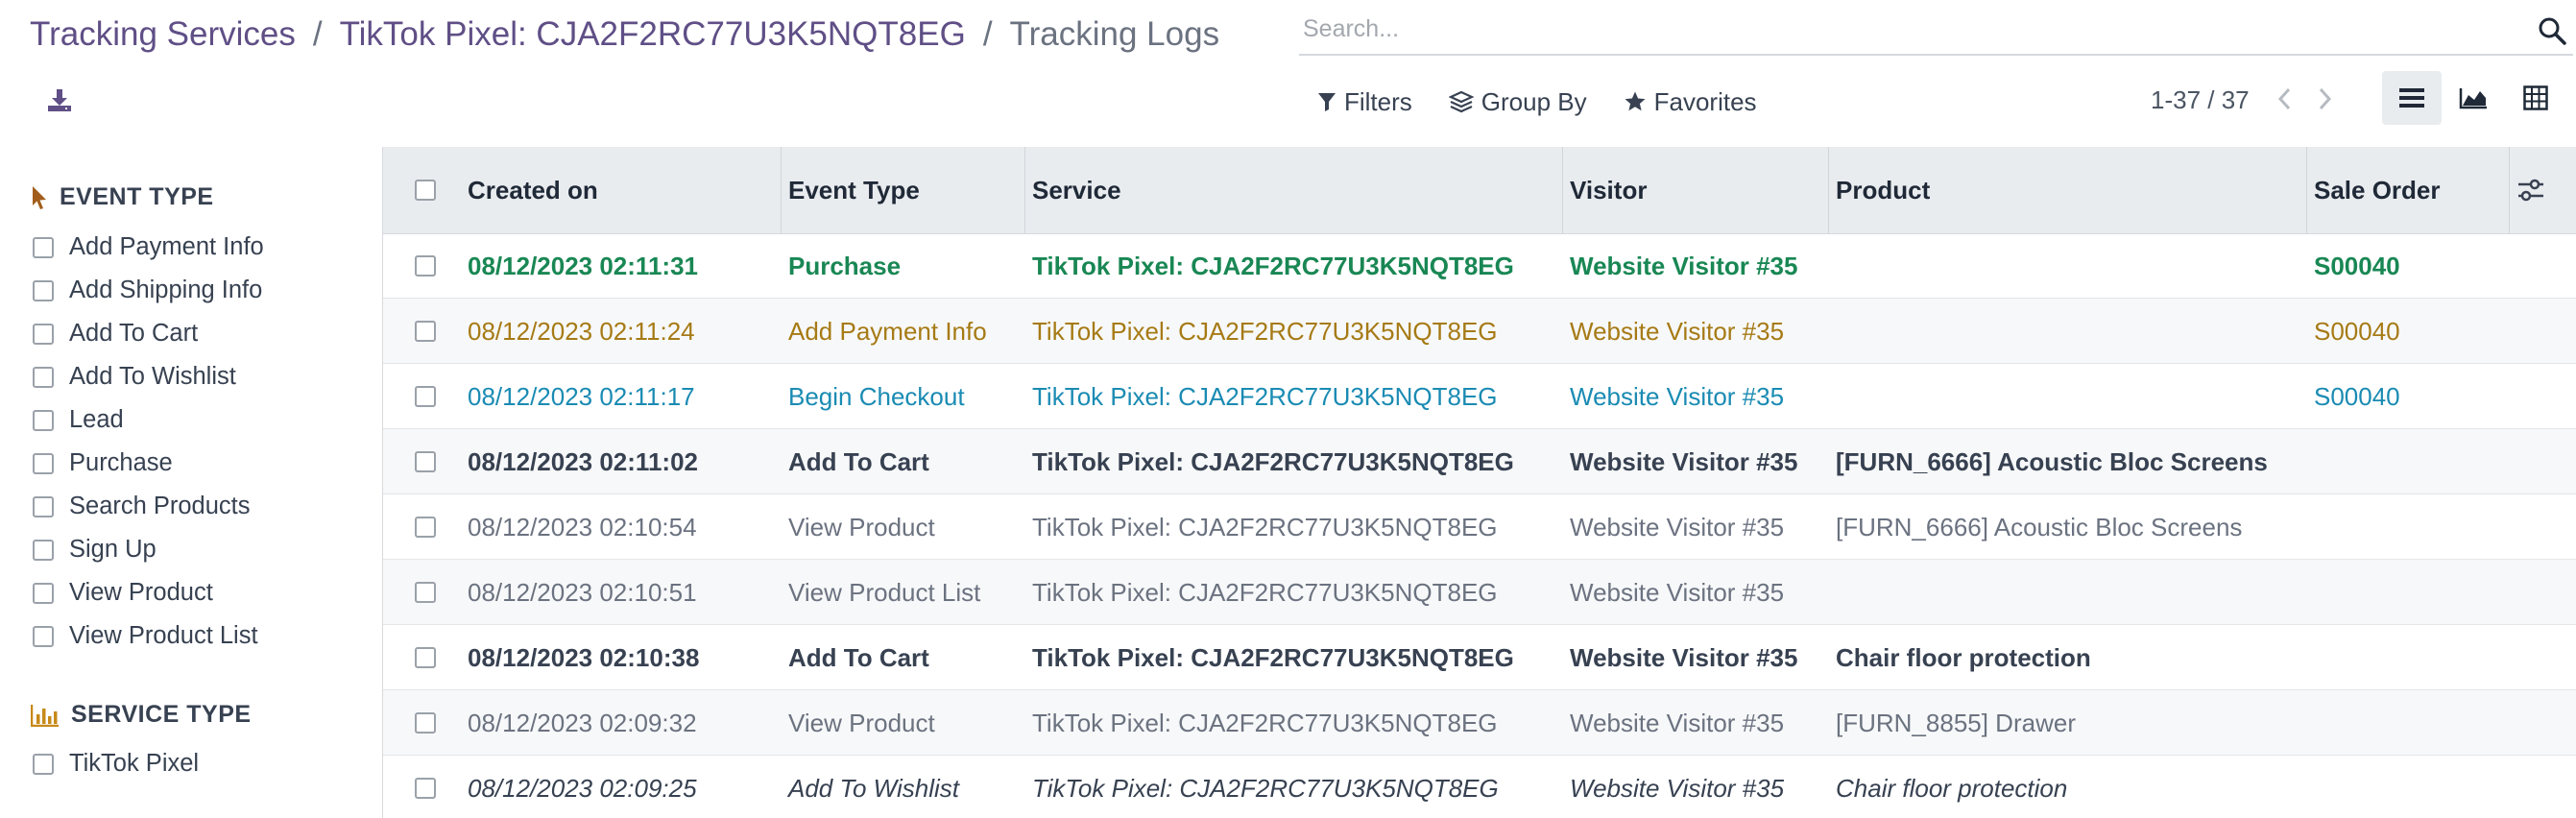  I want to click on group-by-button: Group By, so click(1517, 101).